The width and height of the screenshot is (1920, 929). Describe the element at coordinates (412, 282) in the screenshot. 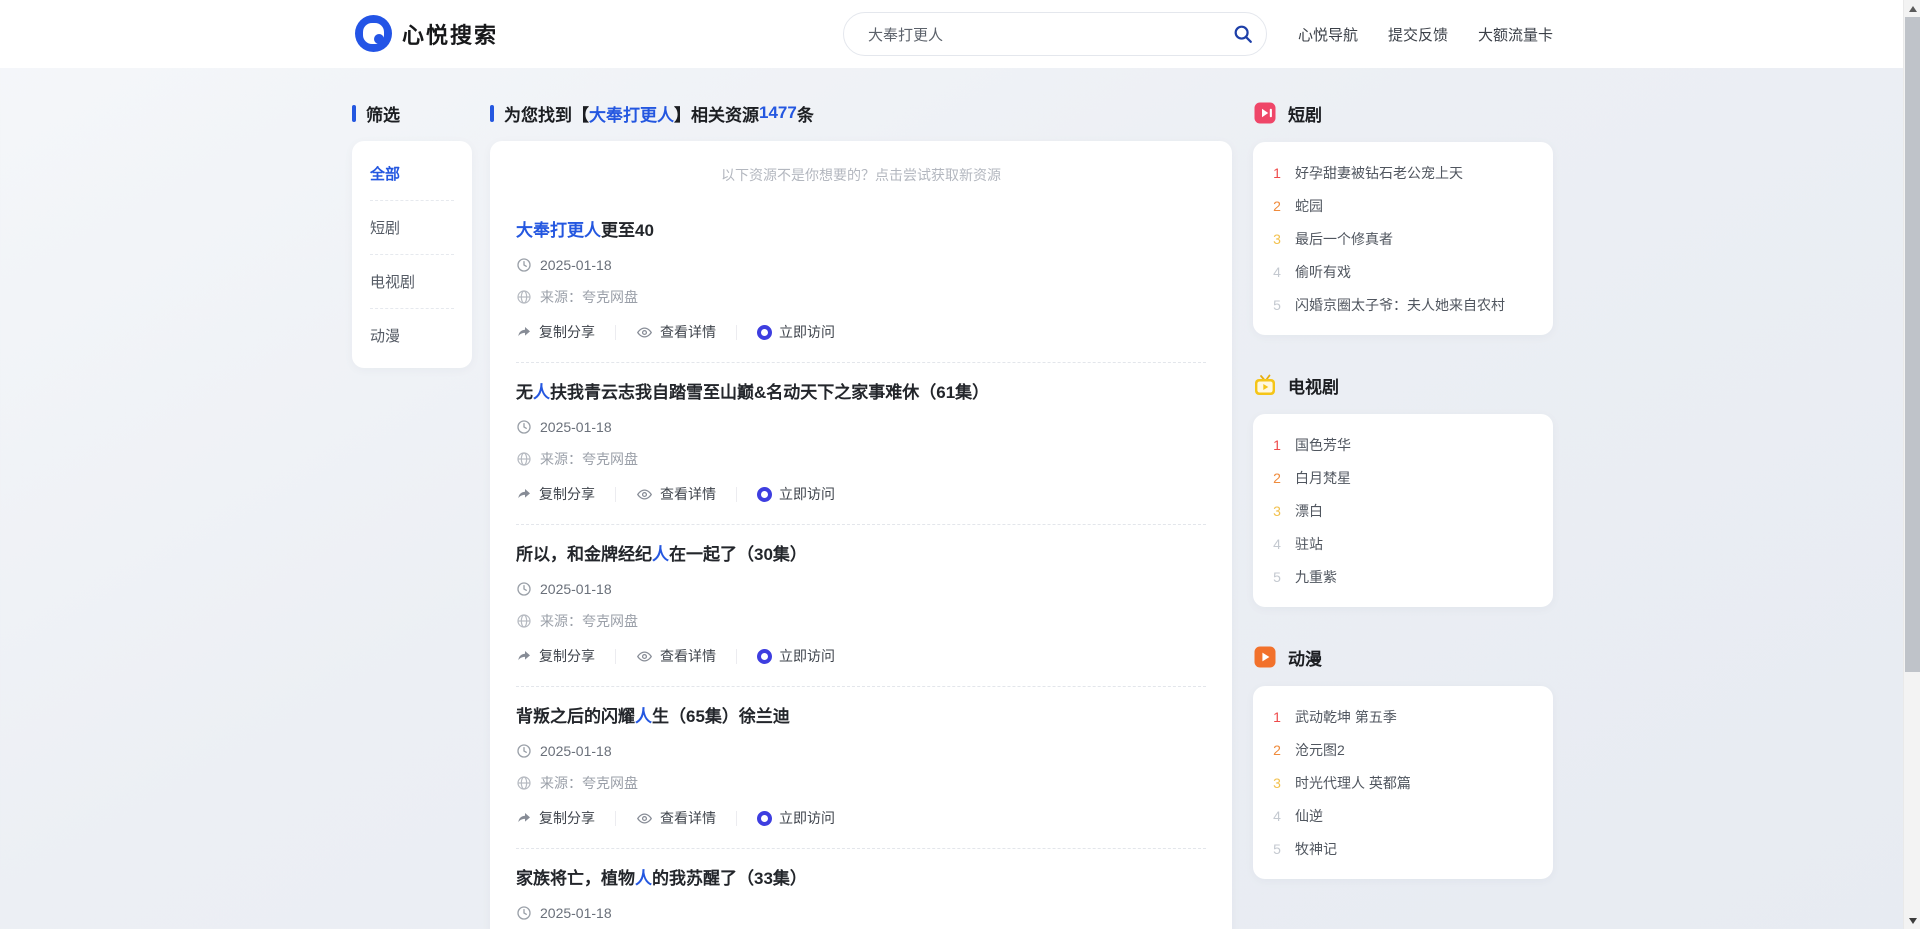

I see `filter-item-2: 电视剧` at that location.